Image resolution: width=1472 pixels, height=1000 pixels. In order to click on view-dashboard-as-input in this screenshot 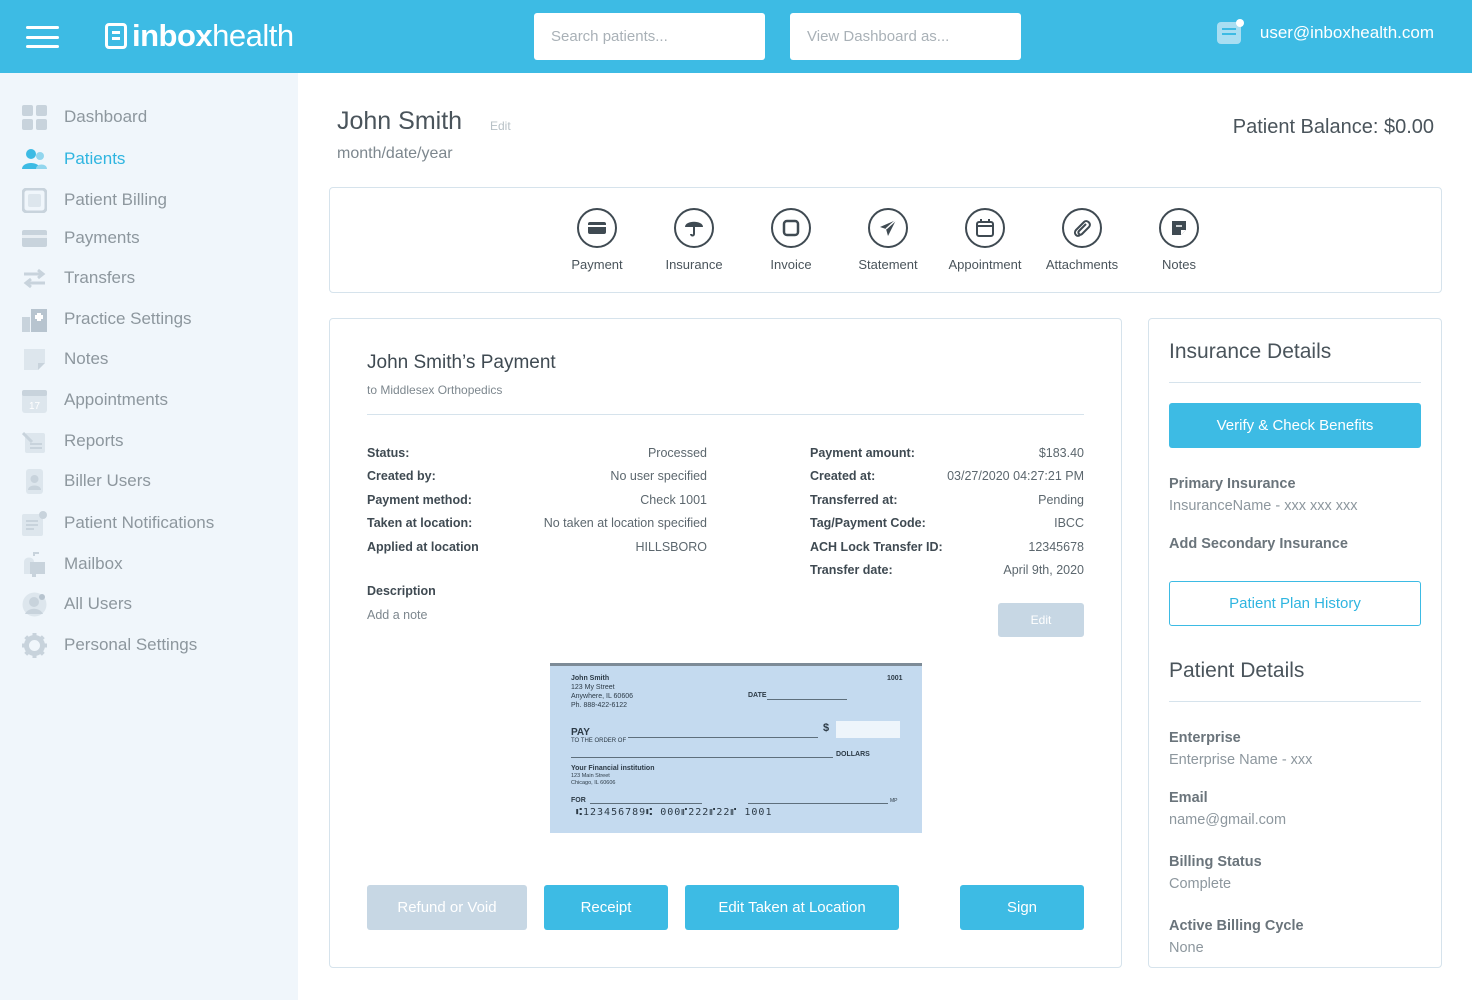, I will do `click(905, 36)`.